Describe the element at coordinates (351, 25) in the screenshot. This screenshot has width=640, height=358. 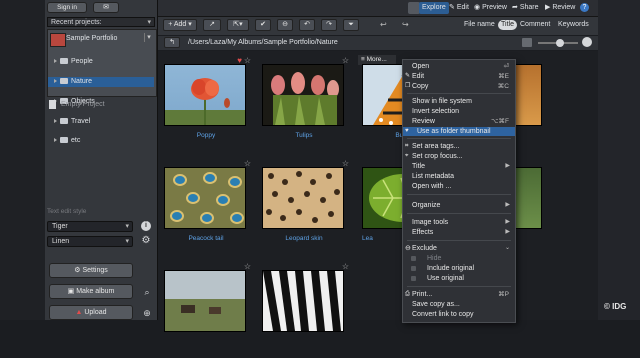
I see `filter-button: ⏷` at that location.